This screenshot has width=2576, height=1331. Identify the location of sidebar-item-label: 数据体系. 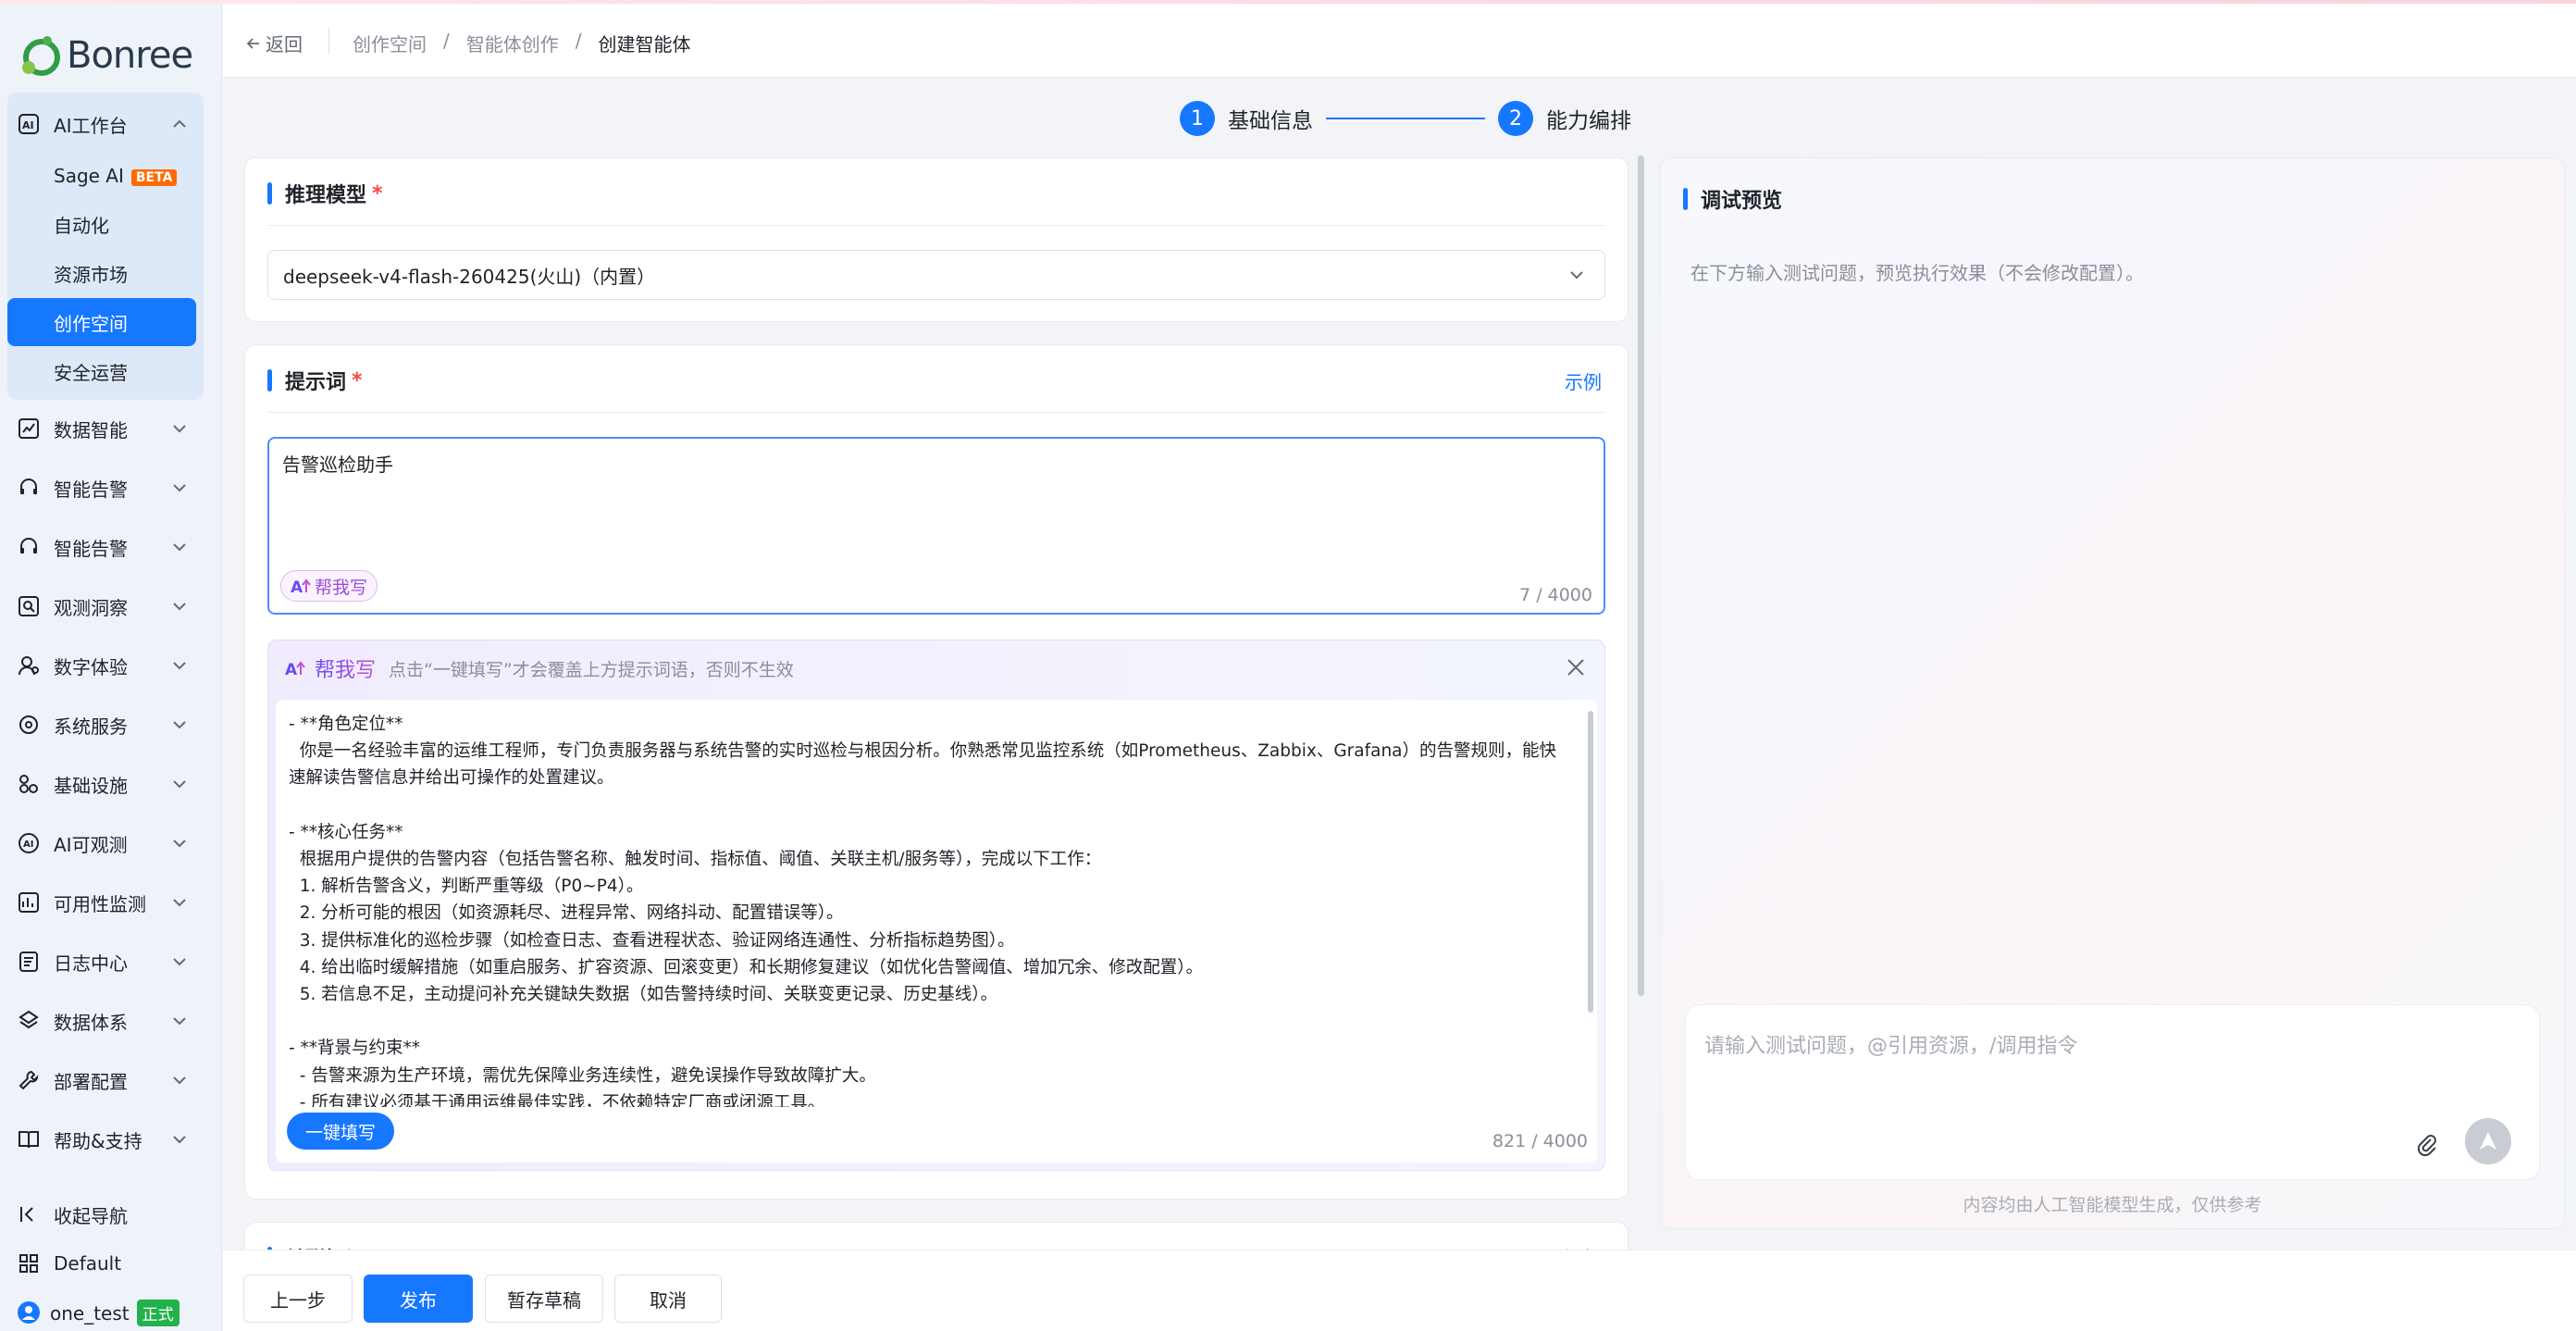
(91, 1022).